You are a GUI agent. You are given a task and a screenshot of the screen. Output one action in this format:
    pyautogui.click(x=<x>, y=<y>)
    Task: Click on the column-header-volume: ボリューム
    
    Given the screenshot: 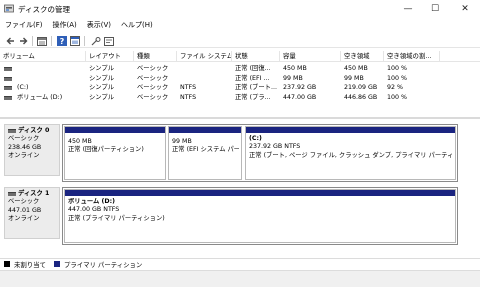 What is the action you would take?
    pyautogui.click(x=43, y=56)
    